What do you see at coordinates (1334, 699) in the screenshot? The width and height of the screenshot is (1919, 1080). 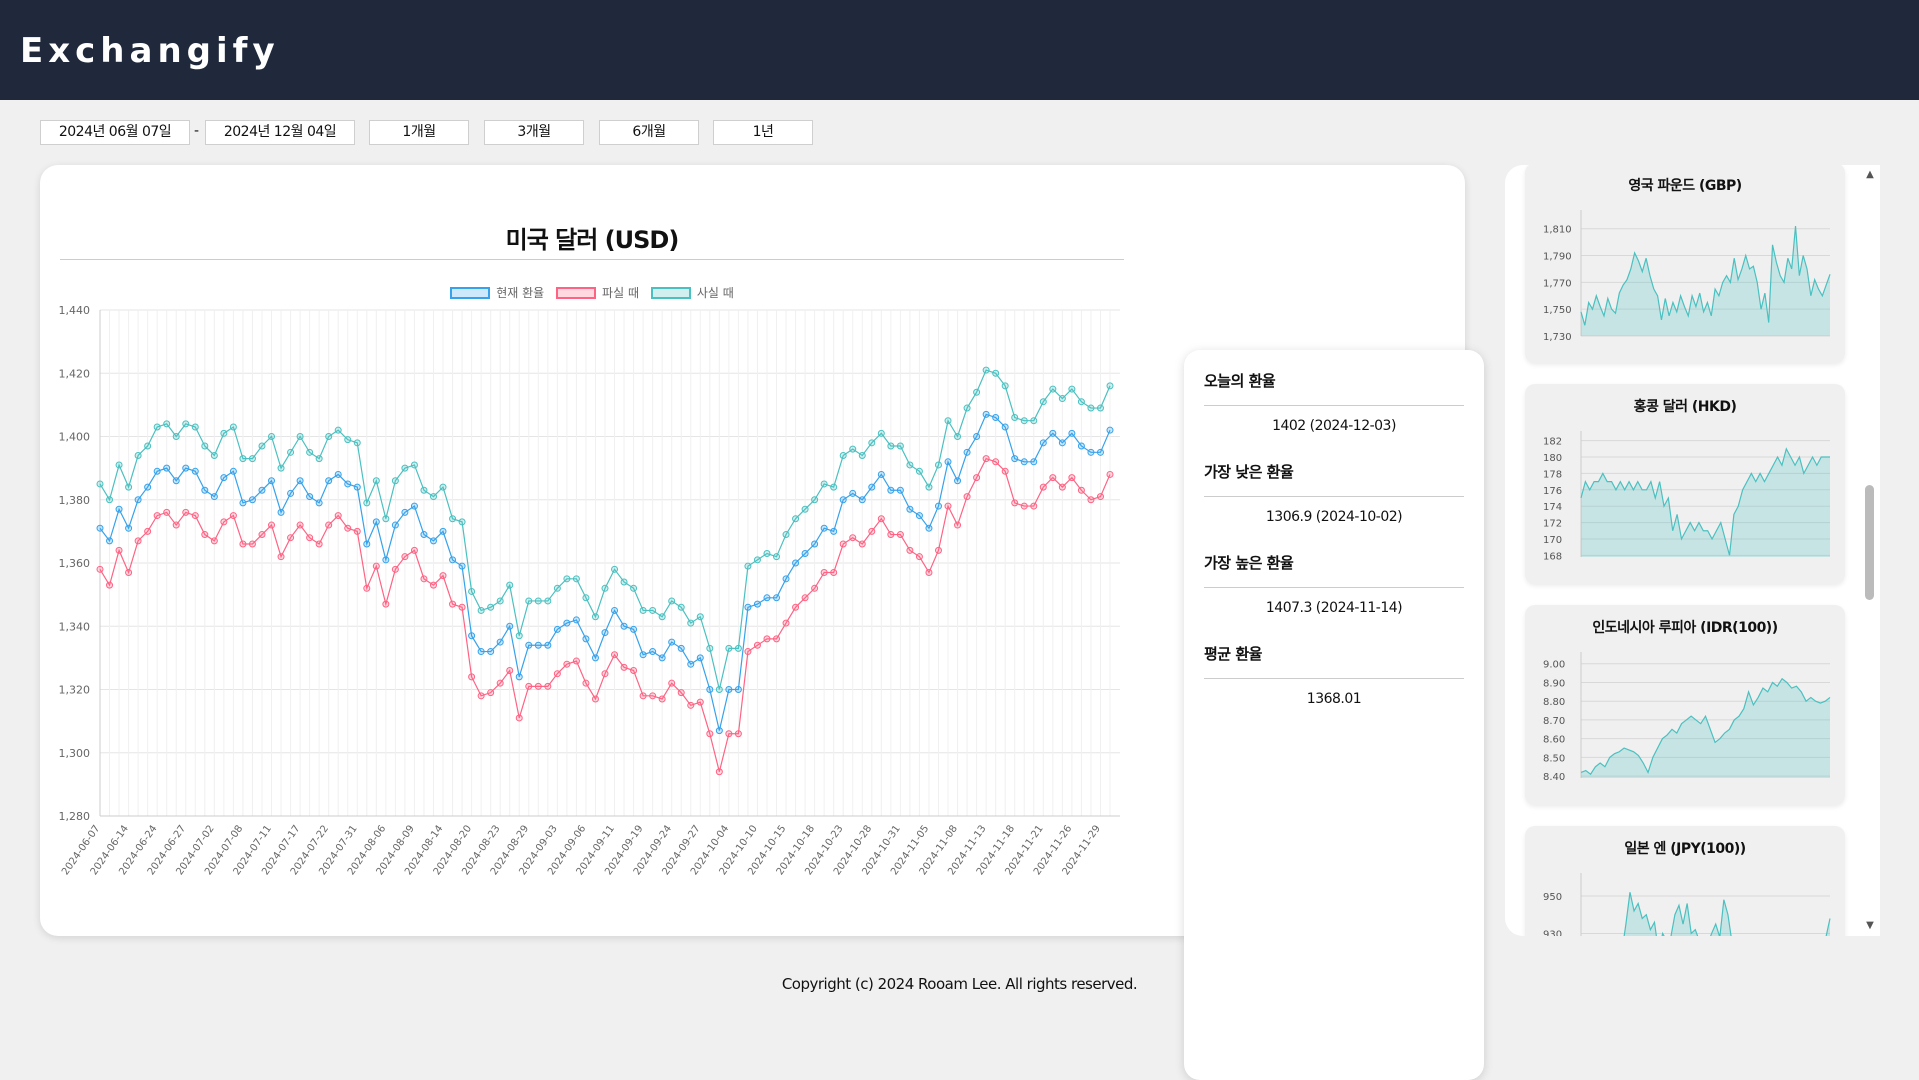 I see `average-rate-value: 1368.01` at bounding box center [1334, 699].